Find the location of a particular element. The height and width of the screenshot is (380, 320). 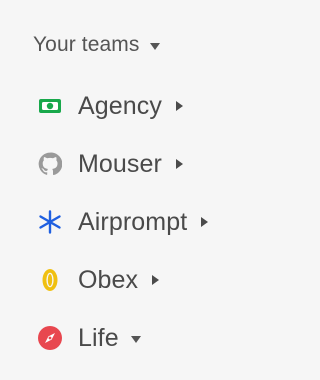

team-item-obex: Obex is located at coordinates (98, 280).